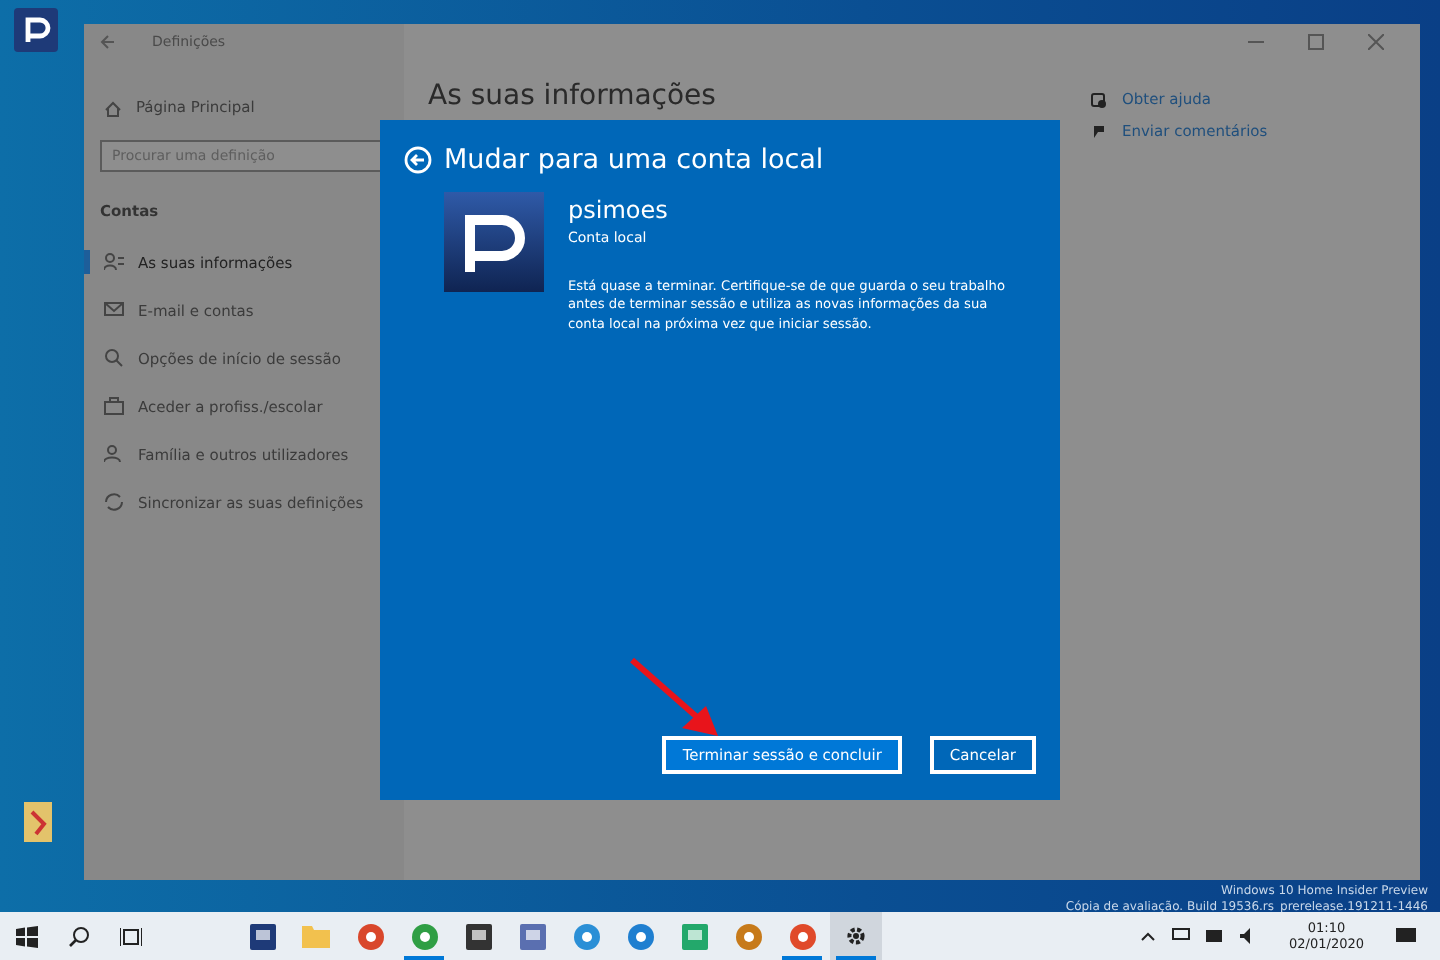  Describe the element at coordinates (130, 936) in the screenshot. I see `task-view-icon` at that location.